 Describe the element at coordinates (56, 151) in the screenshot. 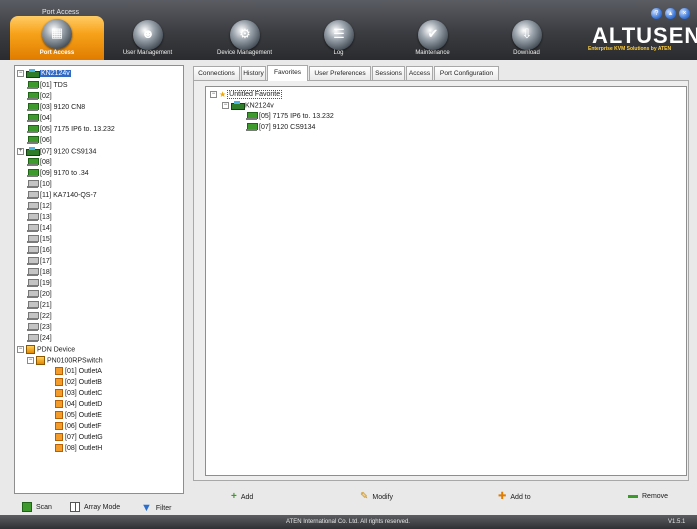

I see `tree-port-cascade: + [07] 9120 CS9134` at that location.